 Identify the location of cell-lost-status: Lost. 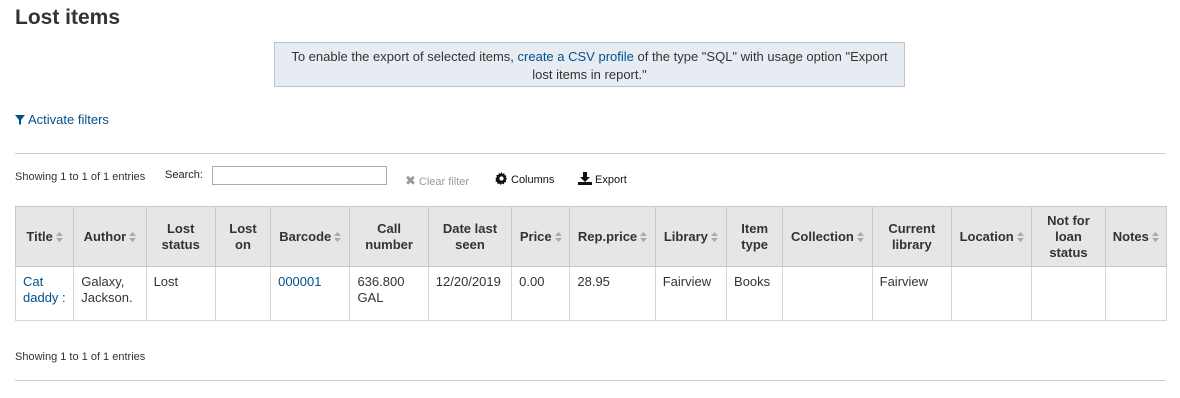
(180, 293).